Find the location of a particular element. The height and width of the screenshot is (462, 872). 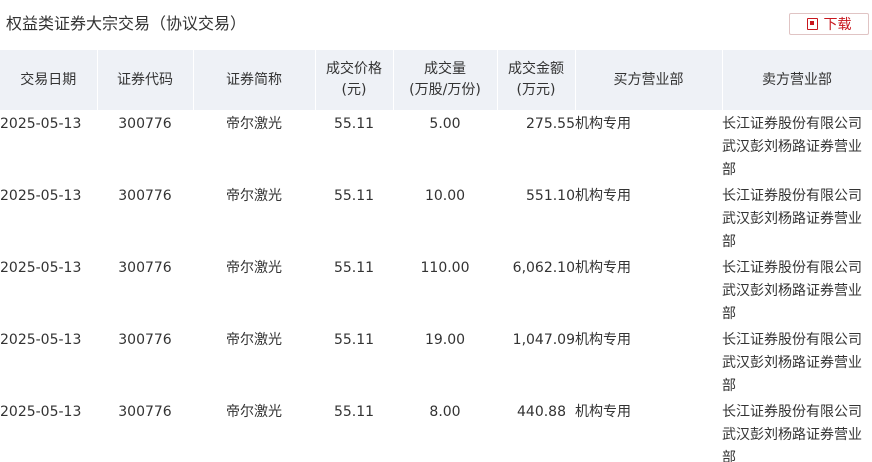

cell-volume: 19.00 is located at coordinates (445, 340).